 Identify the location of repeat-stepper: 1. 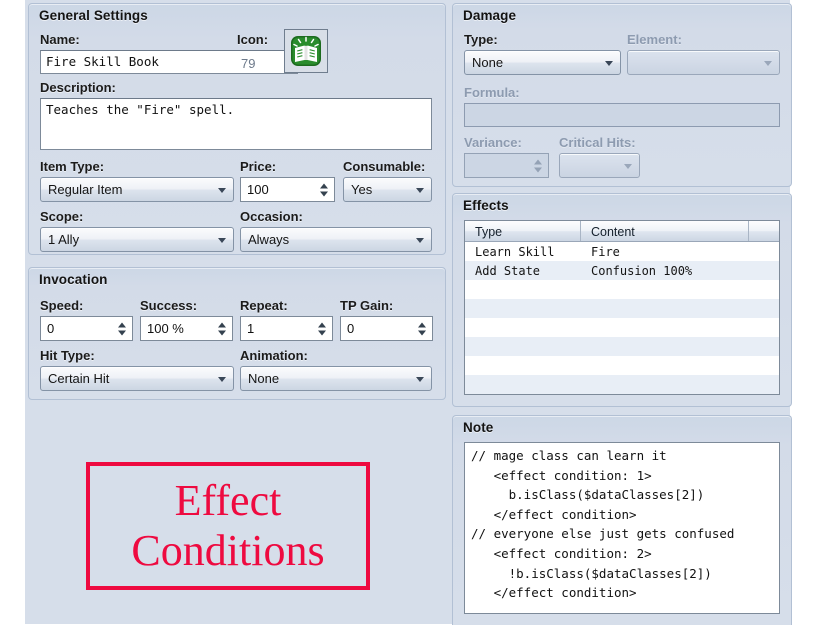
(286, 328).